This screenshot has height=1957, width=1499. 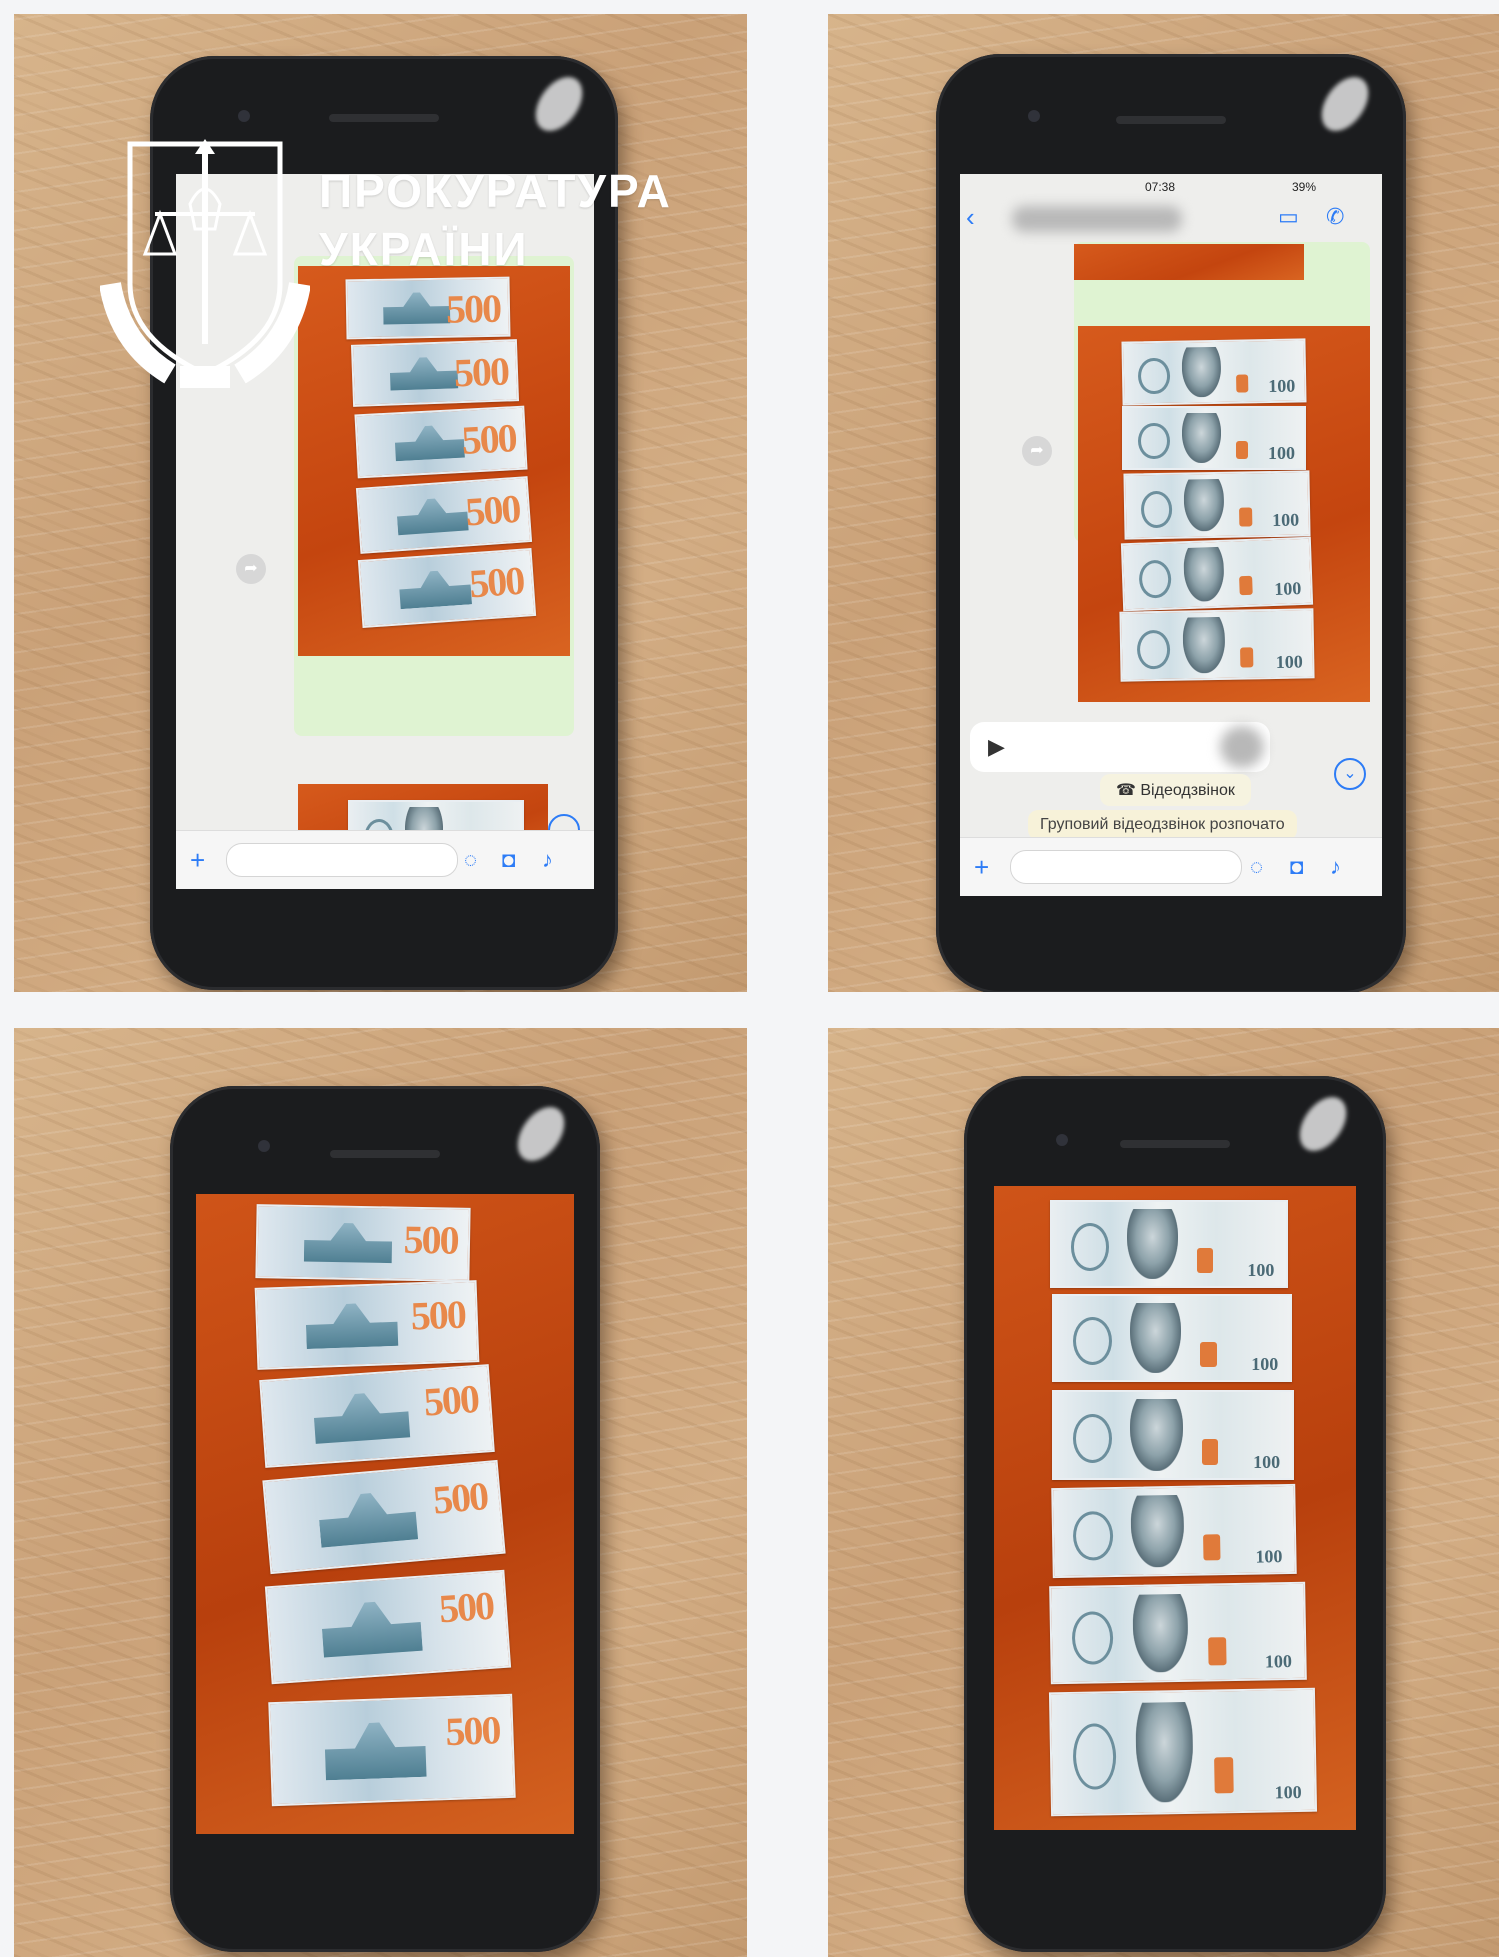 I want to click on phone: 500 500 500 500 500 500, so click(x=385, y=1519).